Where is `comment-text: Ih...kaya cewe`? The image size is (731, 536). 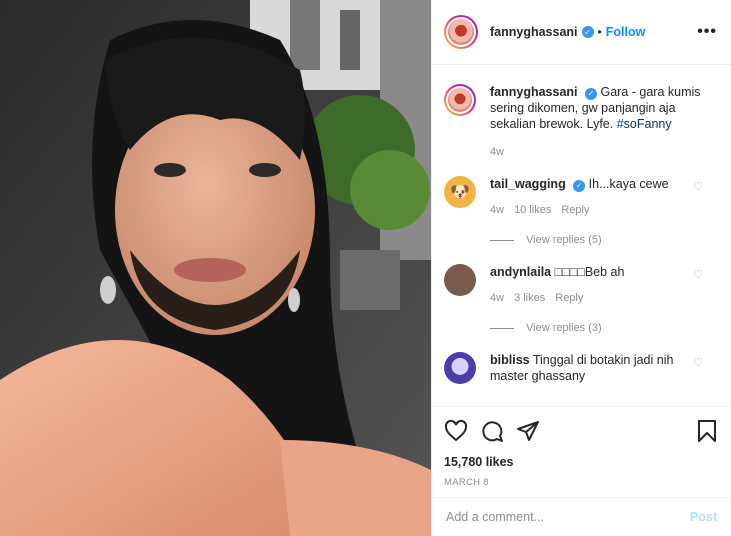 comment-text: Ih...kaya cewe is located at coordinates (628, 184).